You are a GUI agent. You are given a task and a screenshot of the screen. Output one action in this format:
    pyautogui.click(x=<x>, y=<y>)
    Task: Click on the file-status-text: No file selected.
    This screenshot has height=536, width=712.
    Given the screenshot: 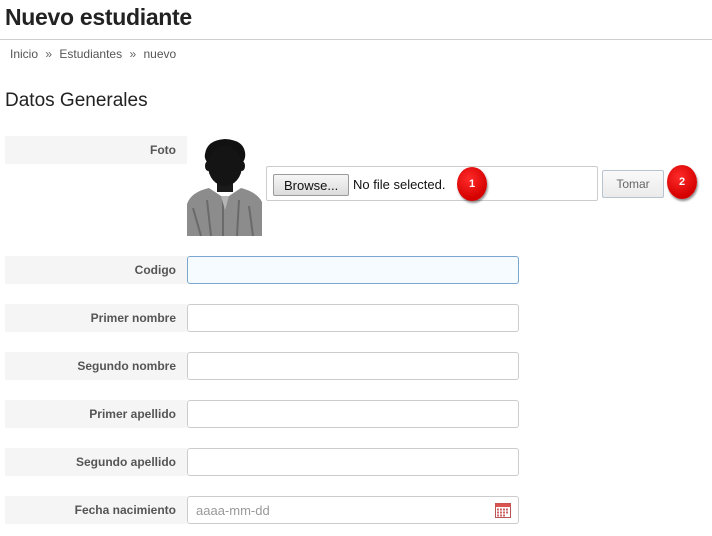 What is the action you would take?
    pyautogui.click(x=399, y=184)
    